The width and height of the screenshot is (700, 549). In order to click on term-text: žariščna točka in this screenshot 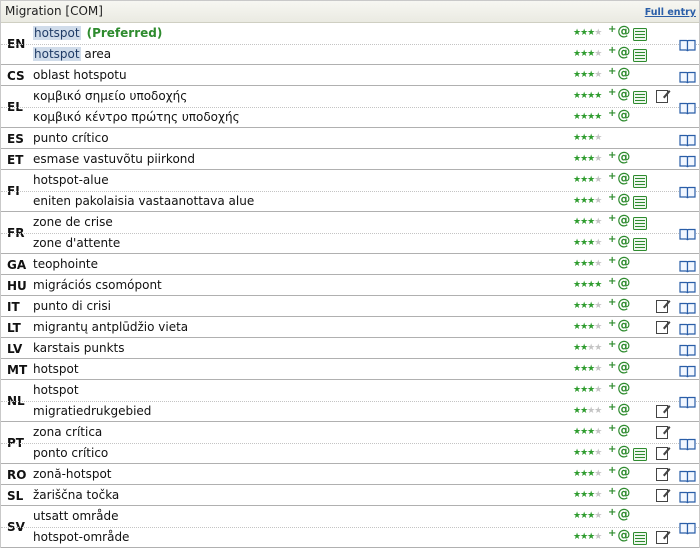, I will do `click(76, 495)`.